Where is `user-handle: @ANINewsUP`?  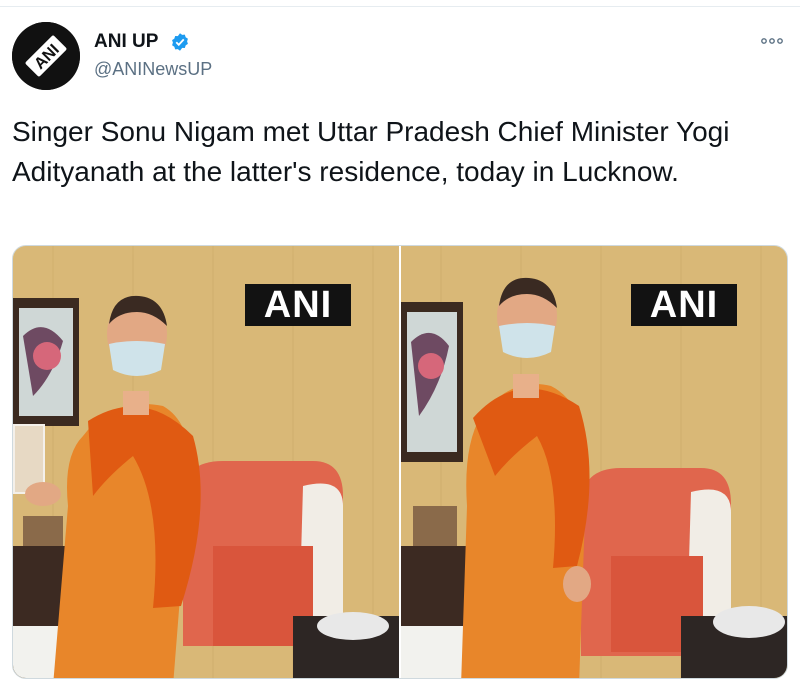 user-handle: @ANINewsUP is located at coordinates (153, 69).